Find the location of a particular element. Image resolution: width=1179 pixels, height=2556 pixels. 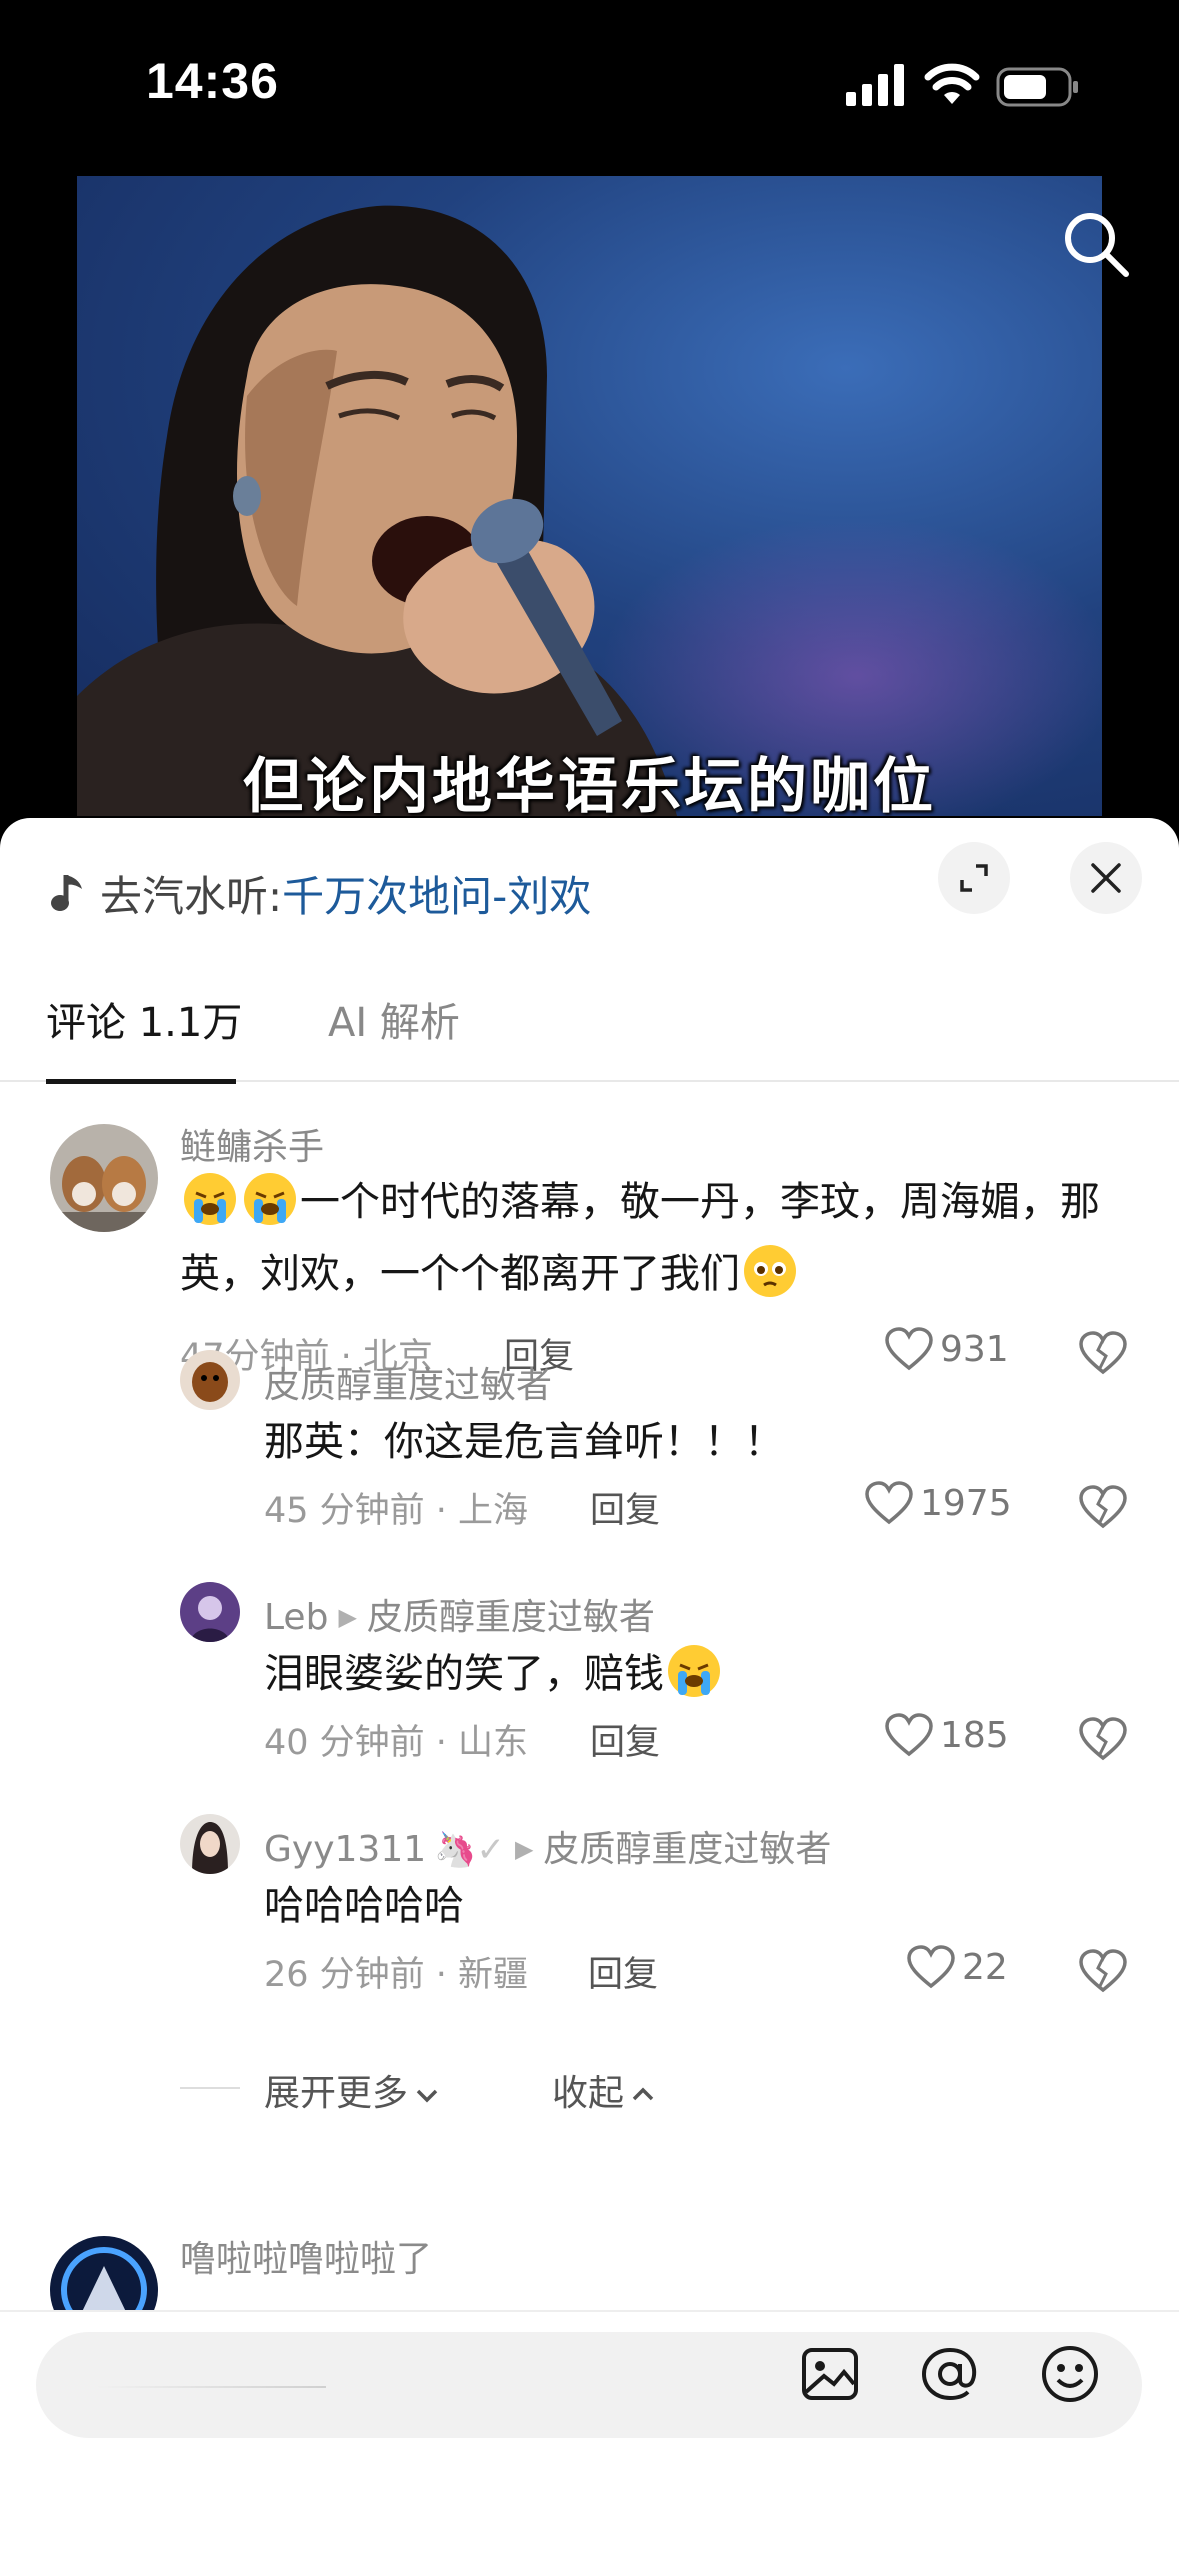

music-note-icon is located at coordinates (66, 893).